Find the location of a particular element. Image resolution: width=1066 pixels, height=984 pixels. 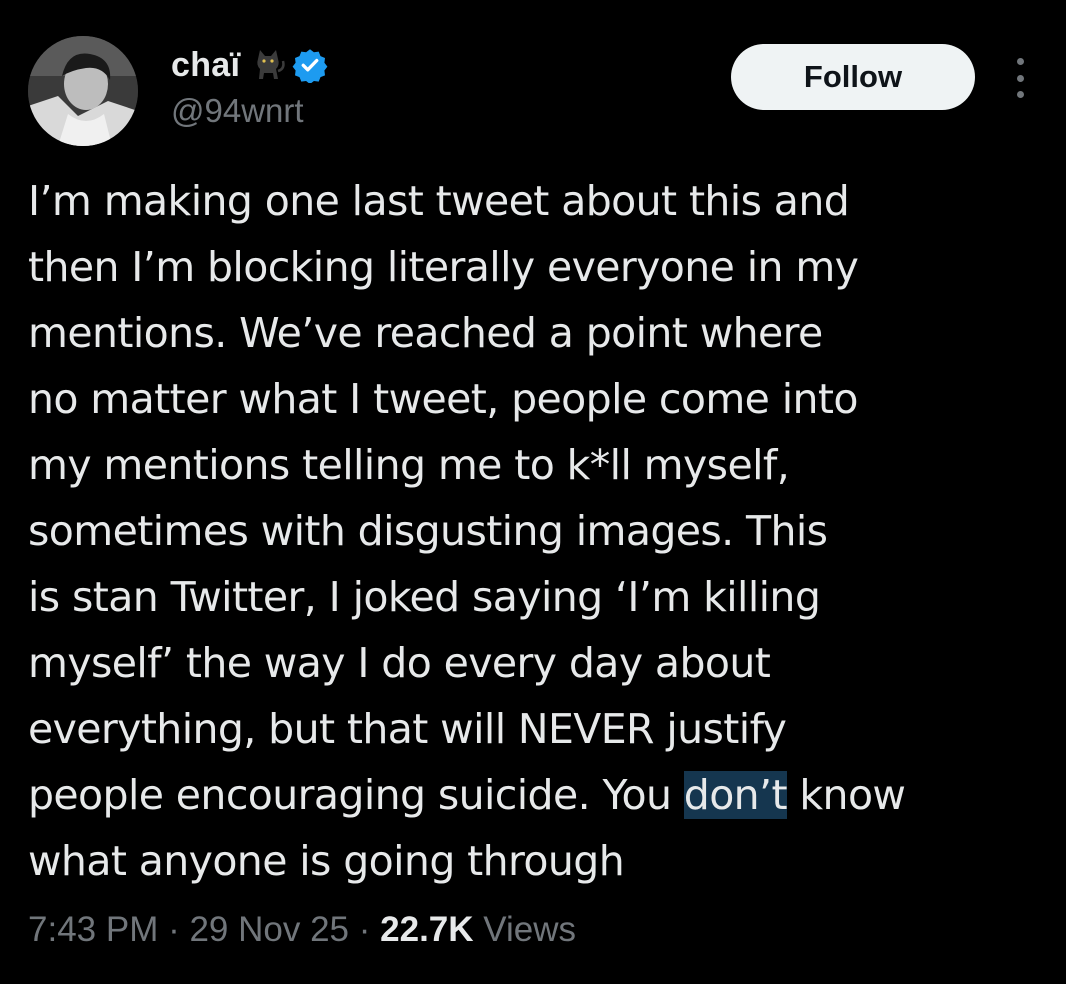

tweet-line: I’m making one last tweet about this and is located at coordinates (439, 201).